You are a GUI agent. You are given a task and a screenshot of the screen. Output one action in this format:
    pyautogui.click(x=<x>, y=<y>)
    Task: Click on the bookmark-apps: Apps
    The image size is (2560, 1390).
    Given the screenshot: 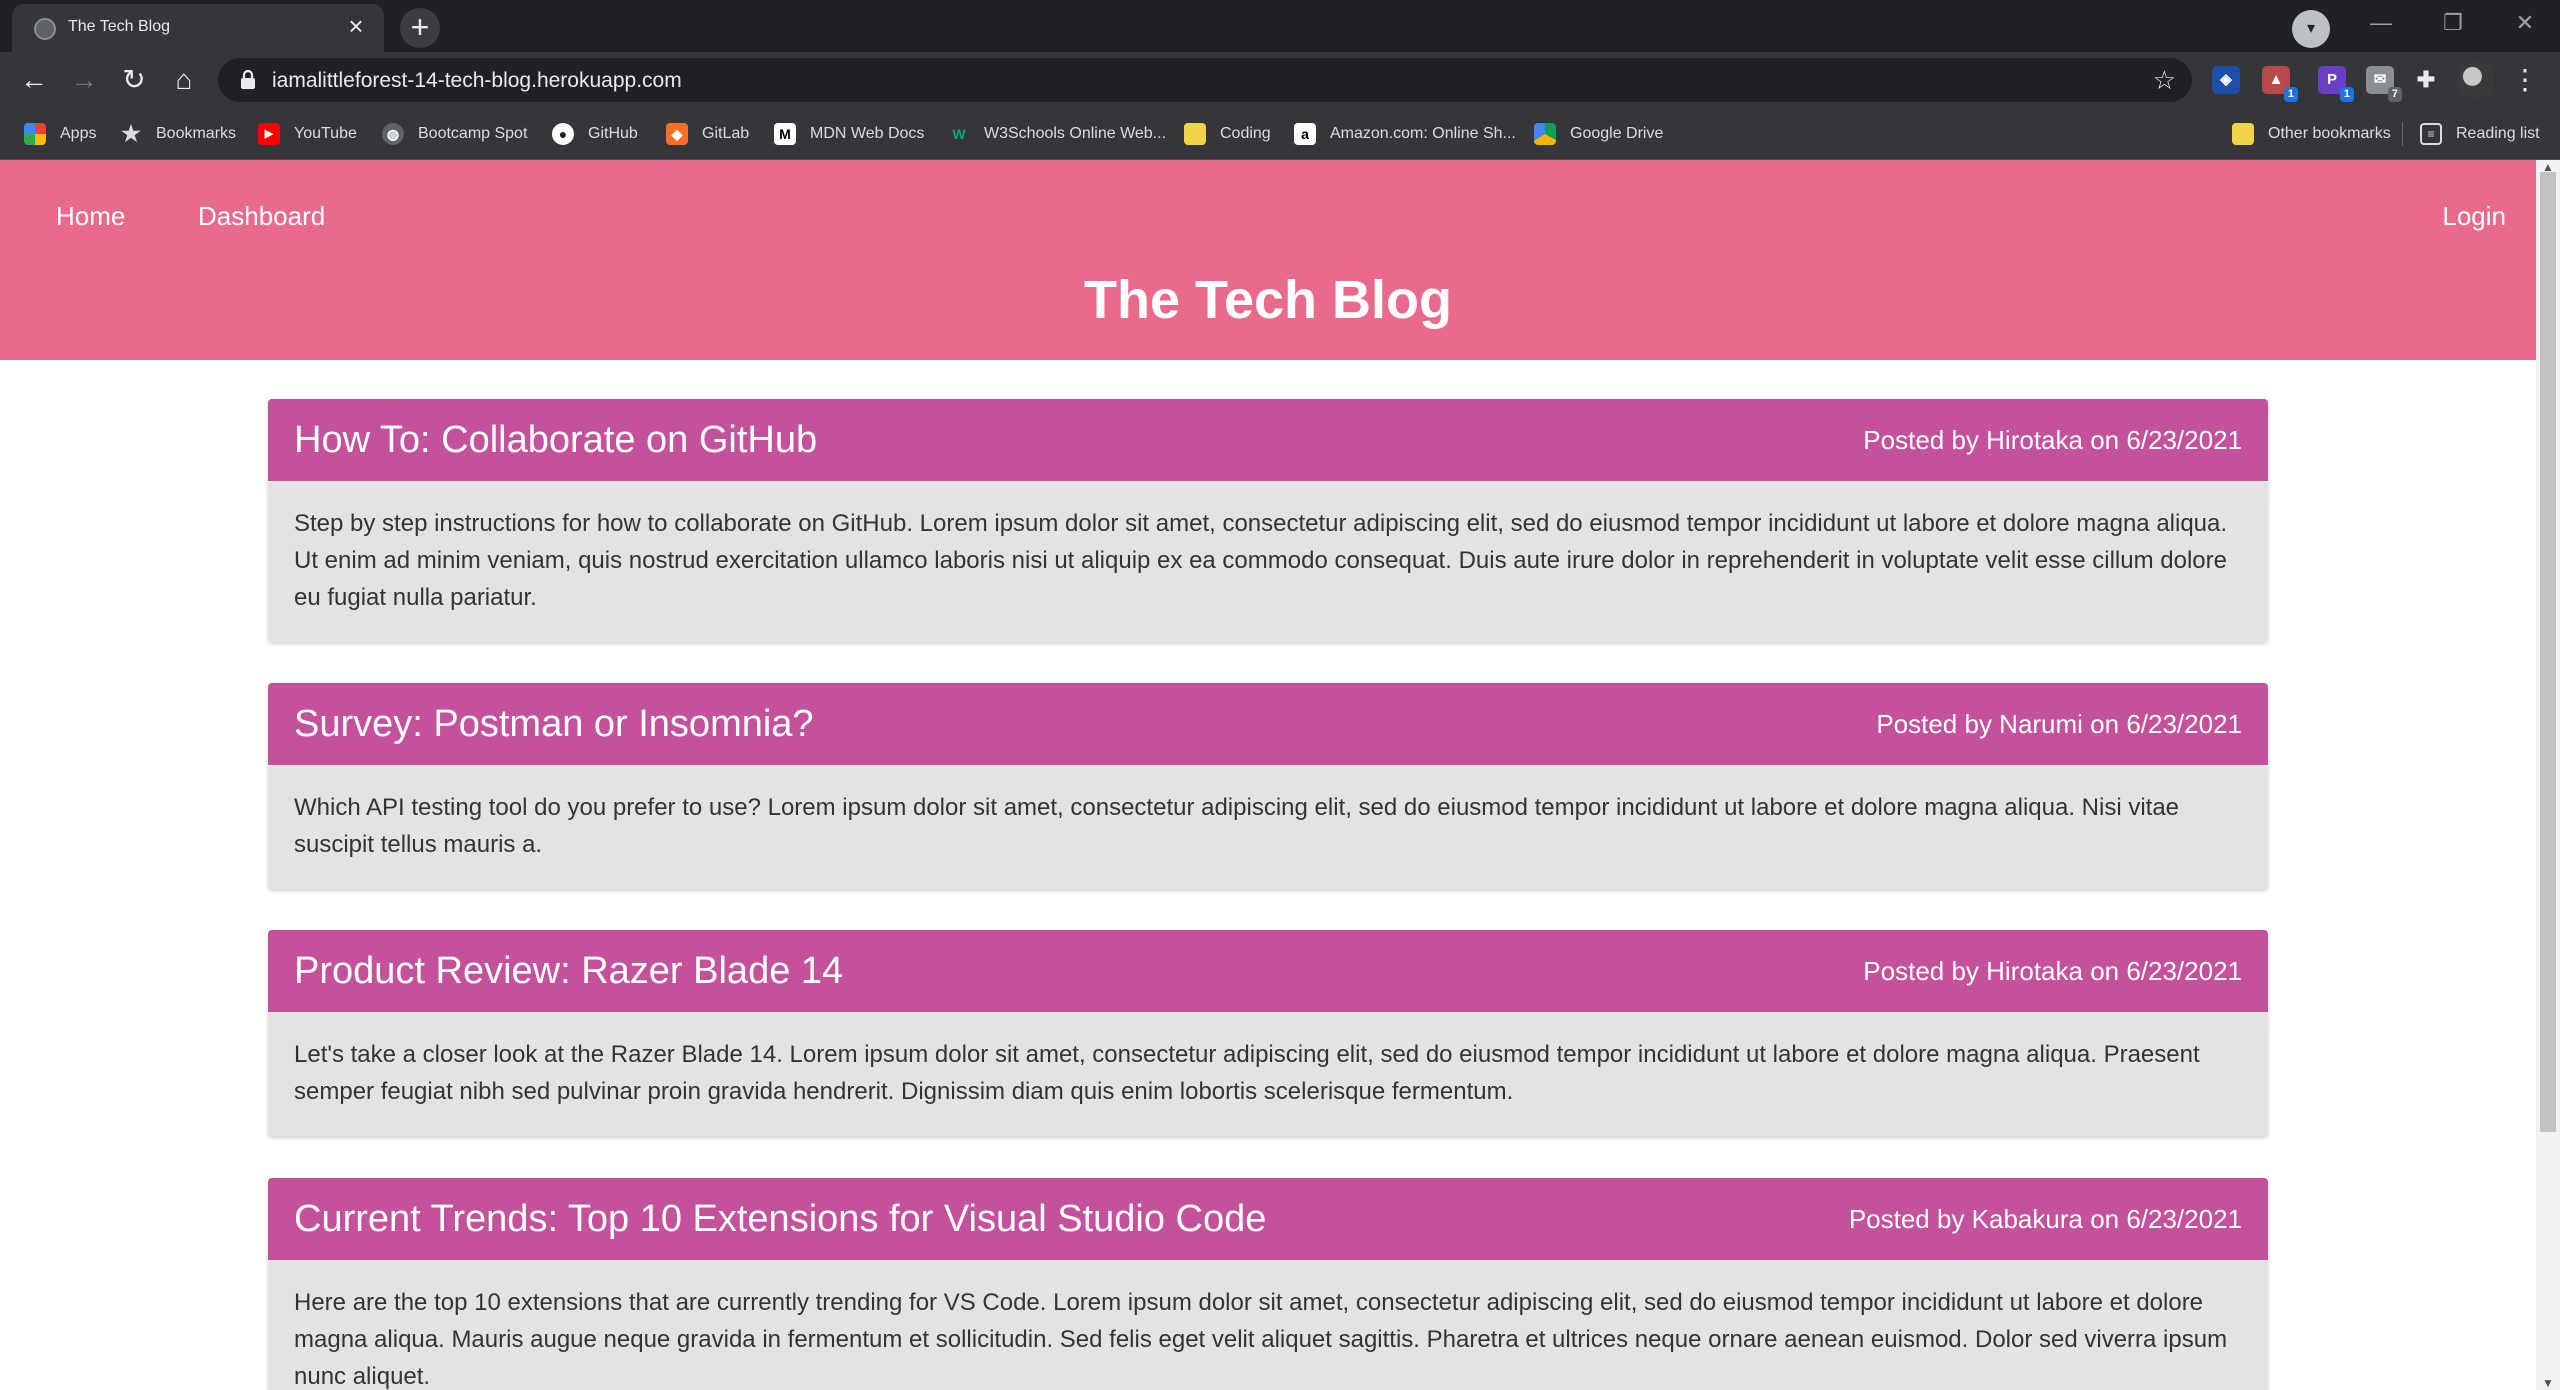 What is the action you would take?
    pyautogui.click(x=60, y=134)
    